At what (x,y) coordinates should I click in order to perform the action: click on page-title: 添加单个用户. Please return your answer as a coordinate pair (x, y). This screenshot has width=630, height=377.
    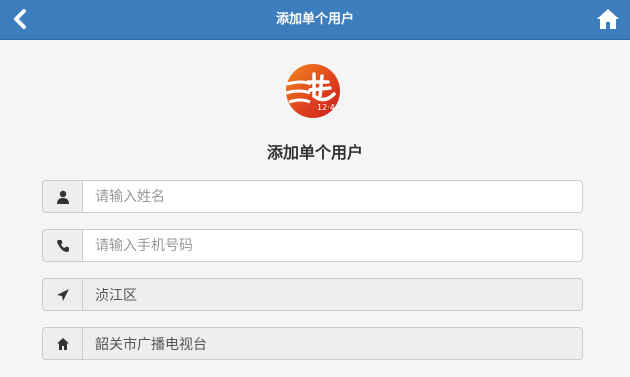
    Looking at the image, I should click on (314, 152).